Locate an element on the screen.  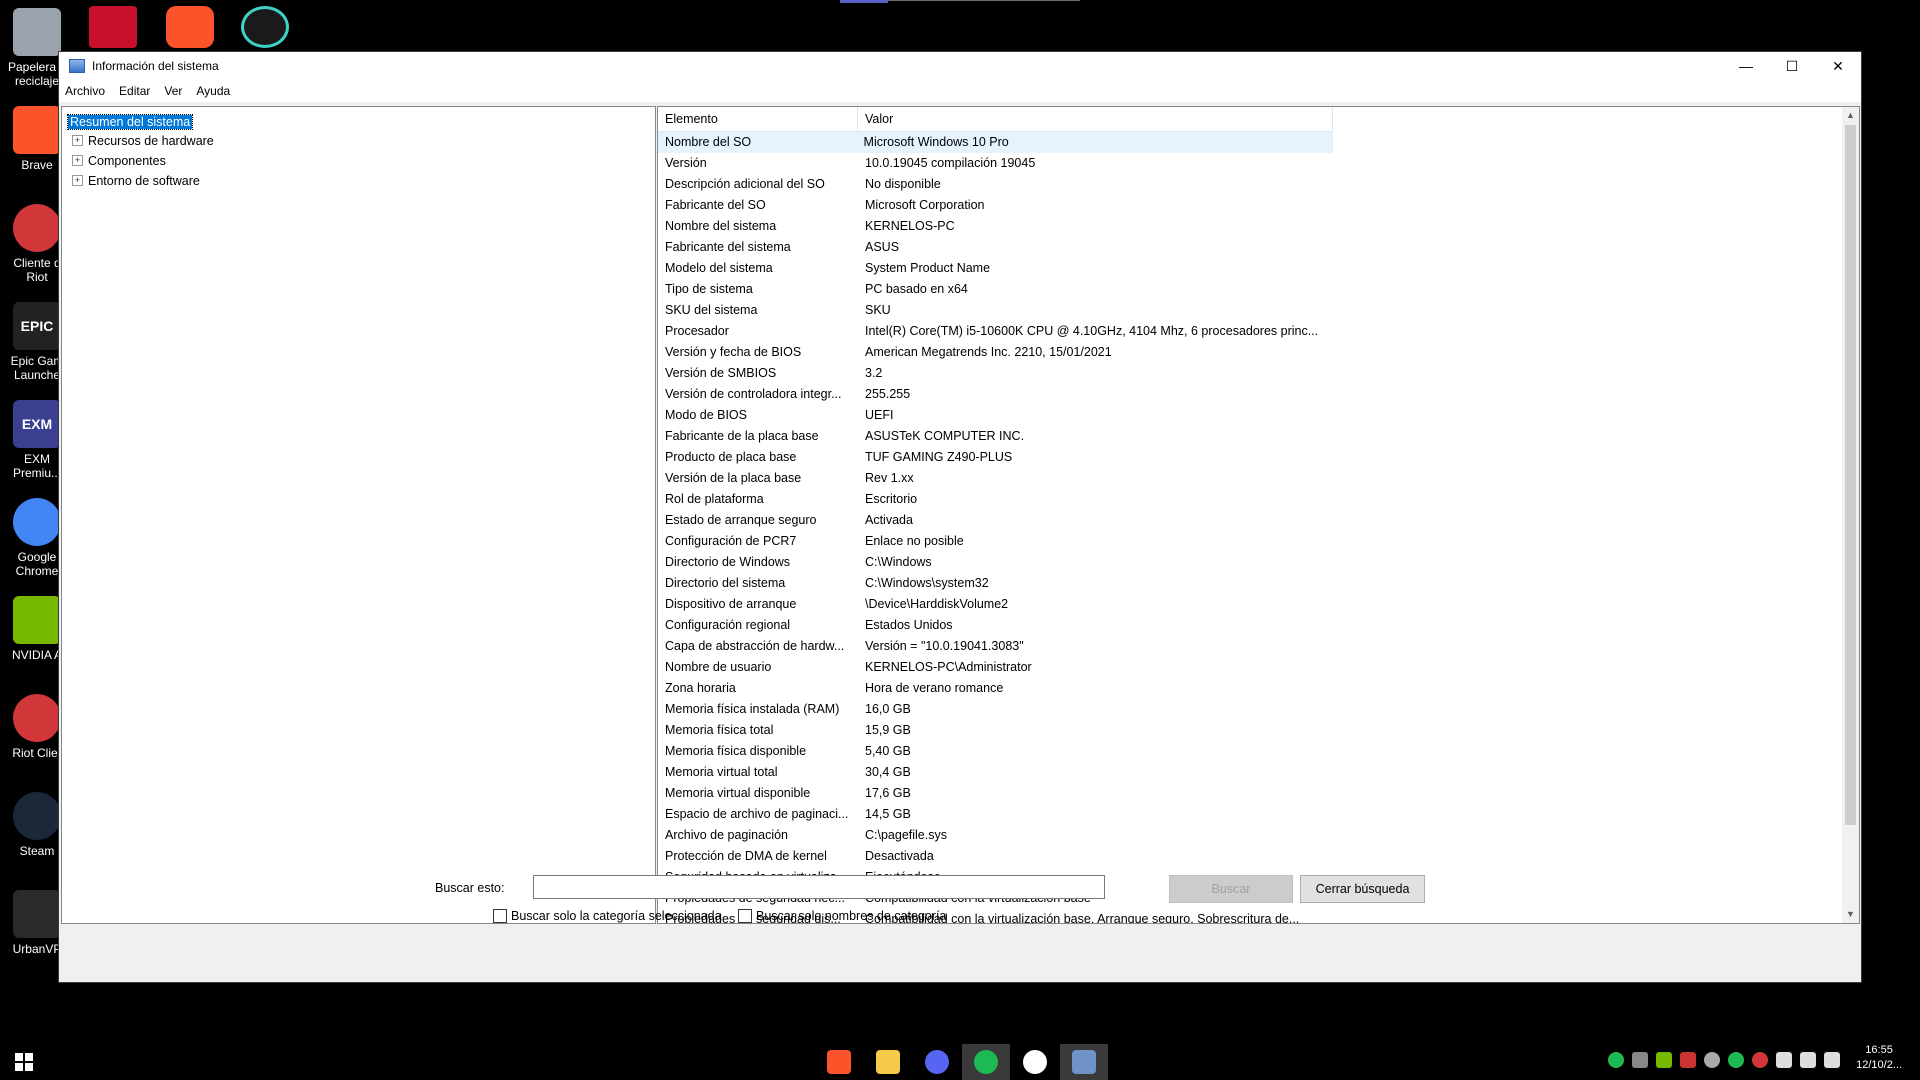
scroll-thumb is located at coordinates (1850, 475).